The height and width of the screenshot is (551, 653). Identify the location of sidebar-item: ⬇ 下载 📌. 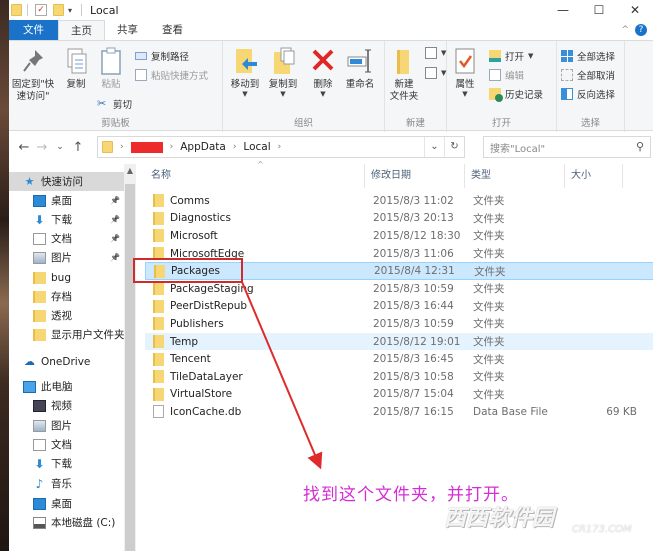
(66, 219).